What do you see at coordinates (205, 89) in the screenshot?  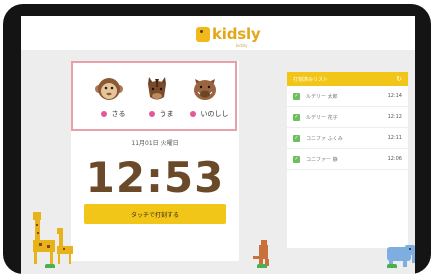 I see `boar-icon` at bounding box center [205, 89].